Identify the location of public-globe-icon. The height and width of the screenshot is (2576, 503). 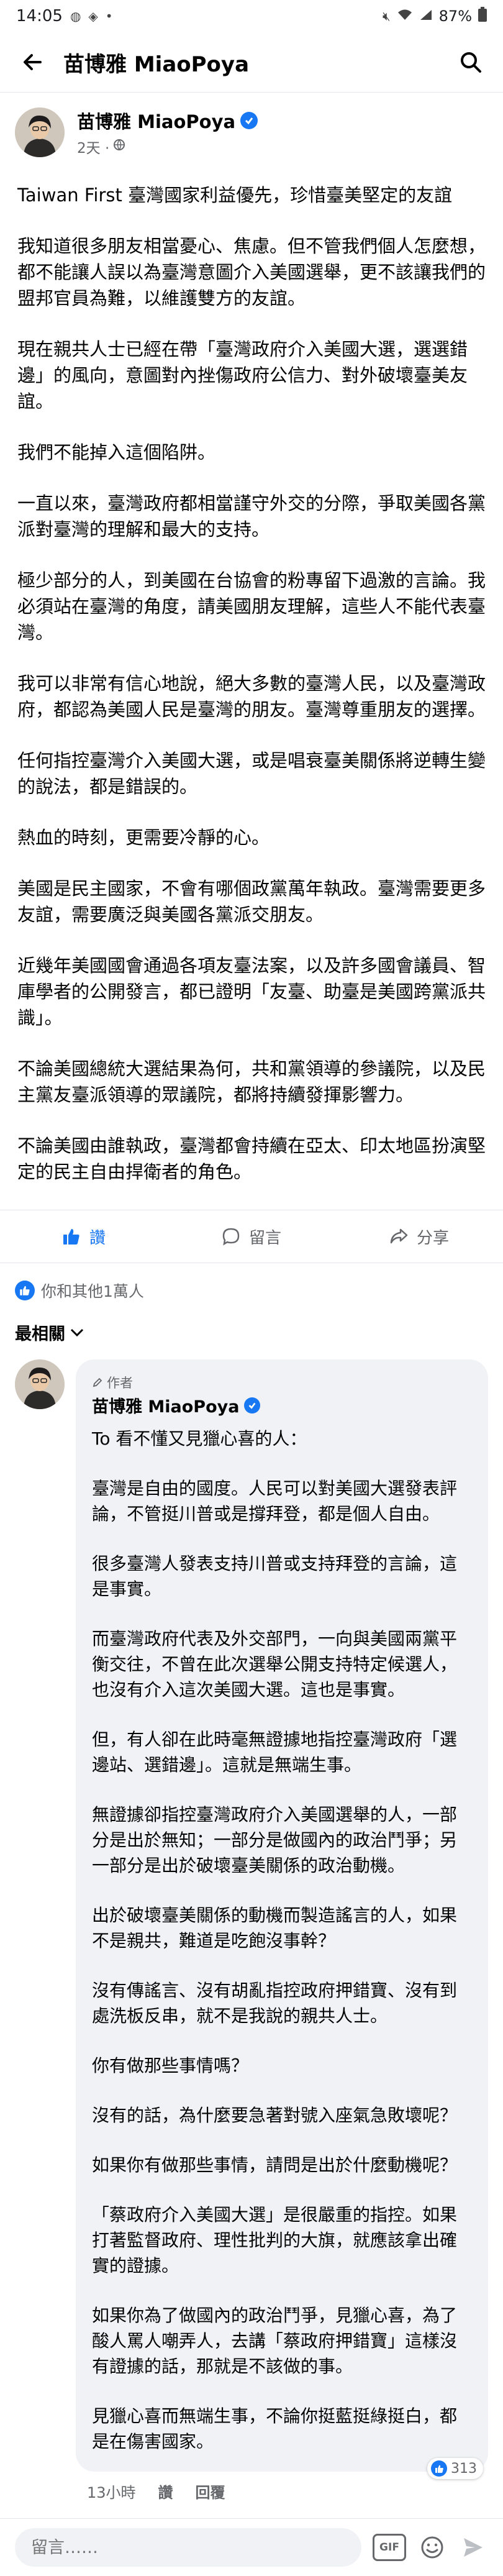
(119, 147).